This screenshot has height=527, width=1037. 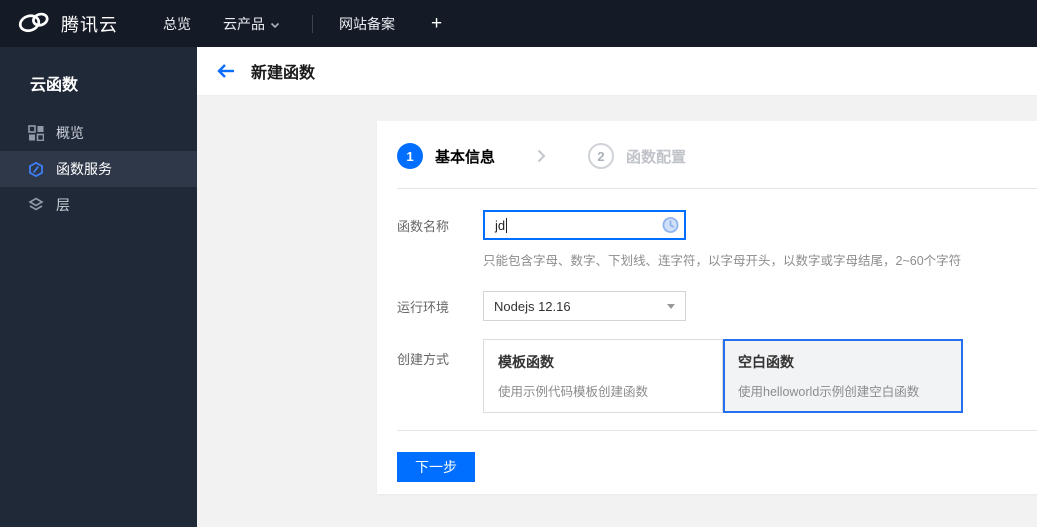 What do you see at coordinates (707, 145) in the screenshot?
I see `step-wizard: 1 基本信息 2 函数配置` at bounding box center [707, 145].